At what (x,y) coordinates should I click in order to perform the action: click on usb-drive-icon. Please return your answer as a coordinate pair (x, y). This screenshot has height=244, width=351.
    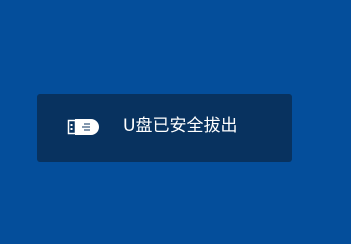
    Looking at the image, I should click on (84, 127).